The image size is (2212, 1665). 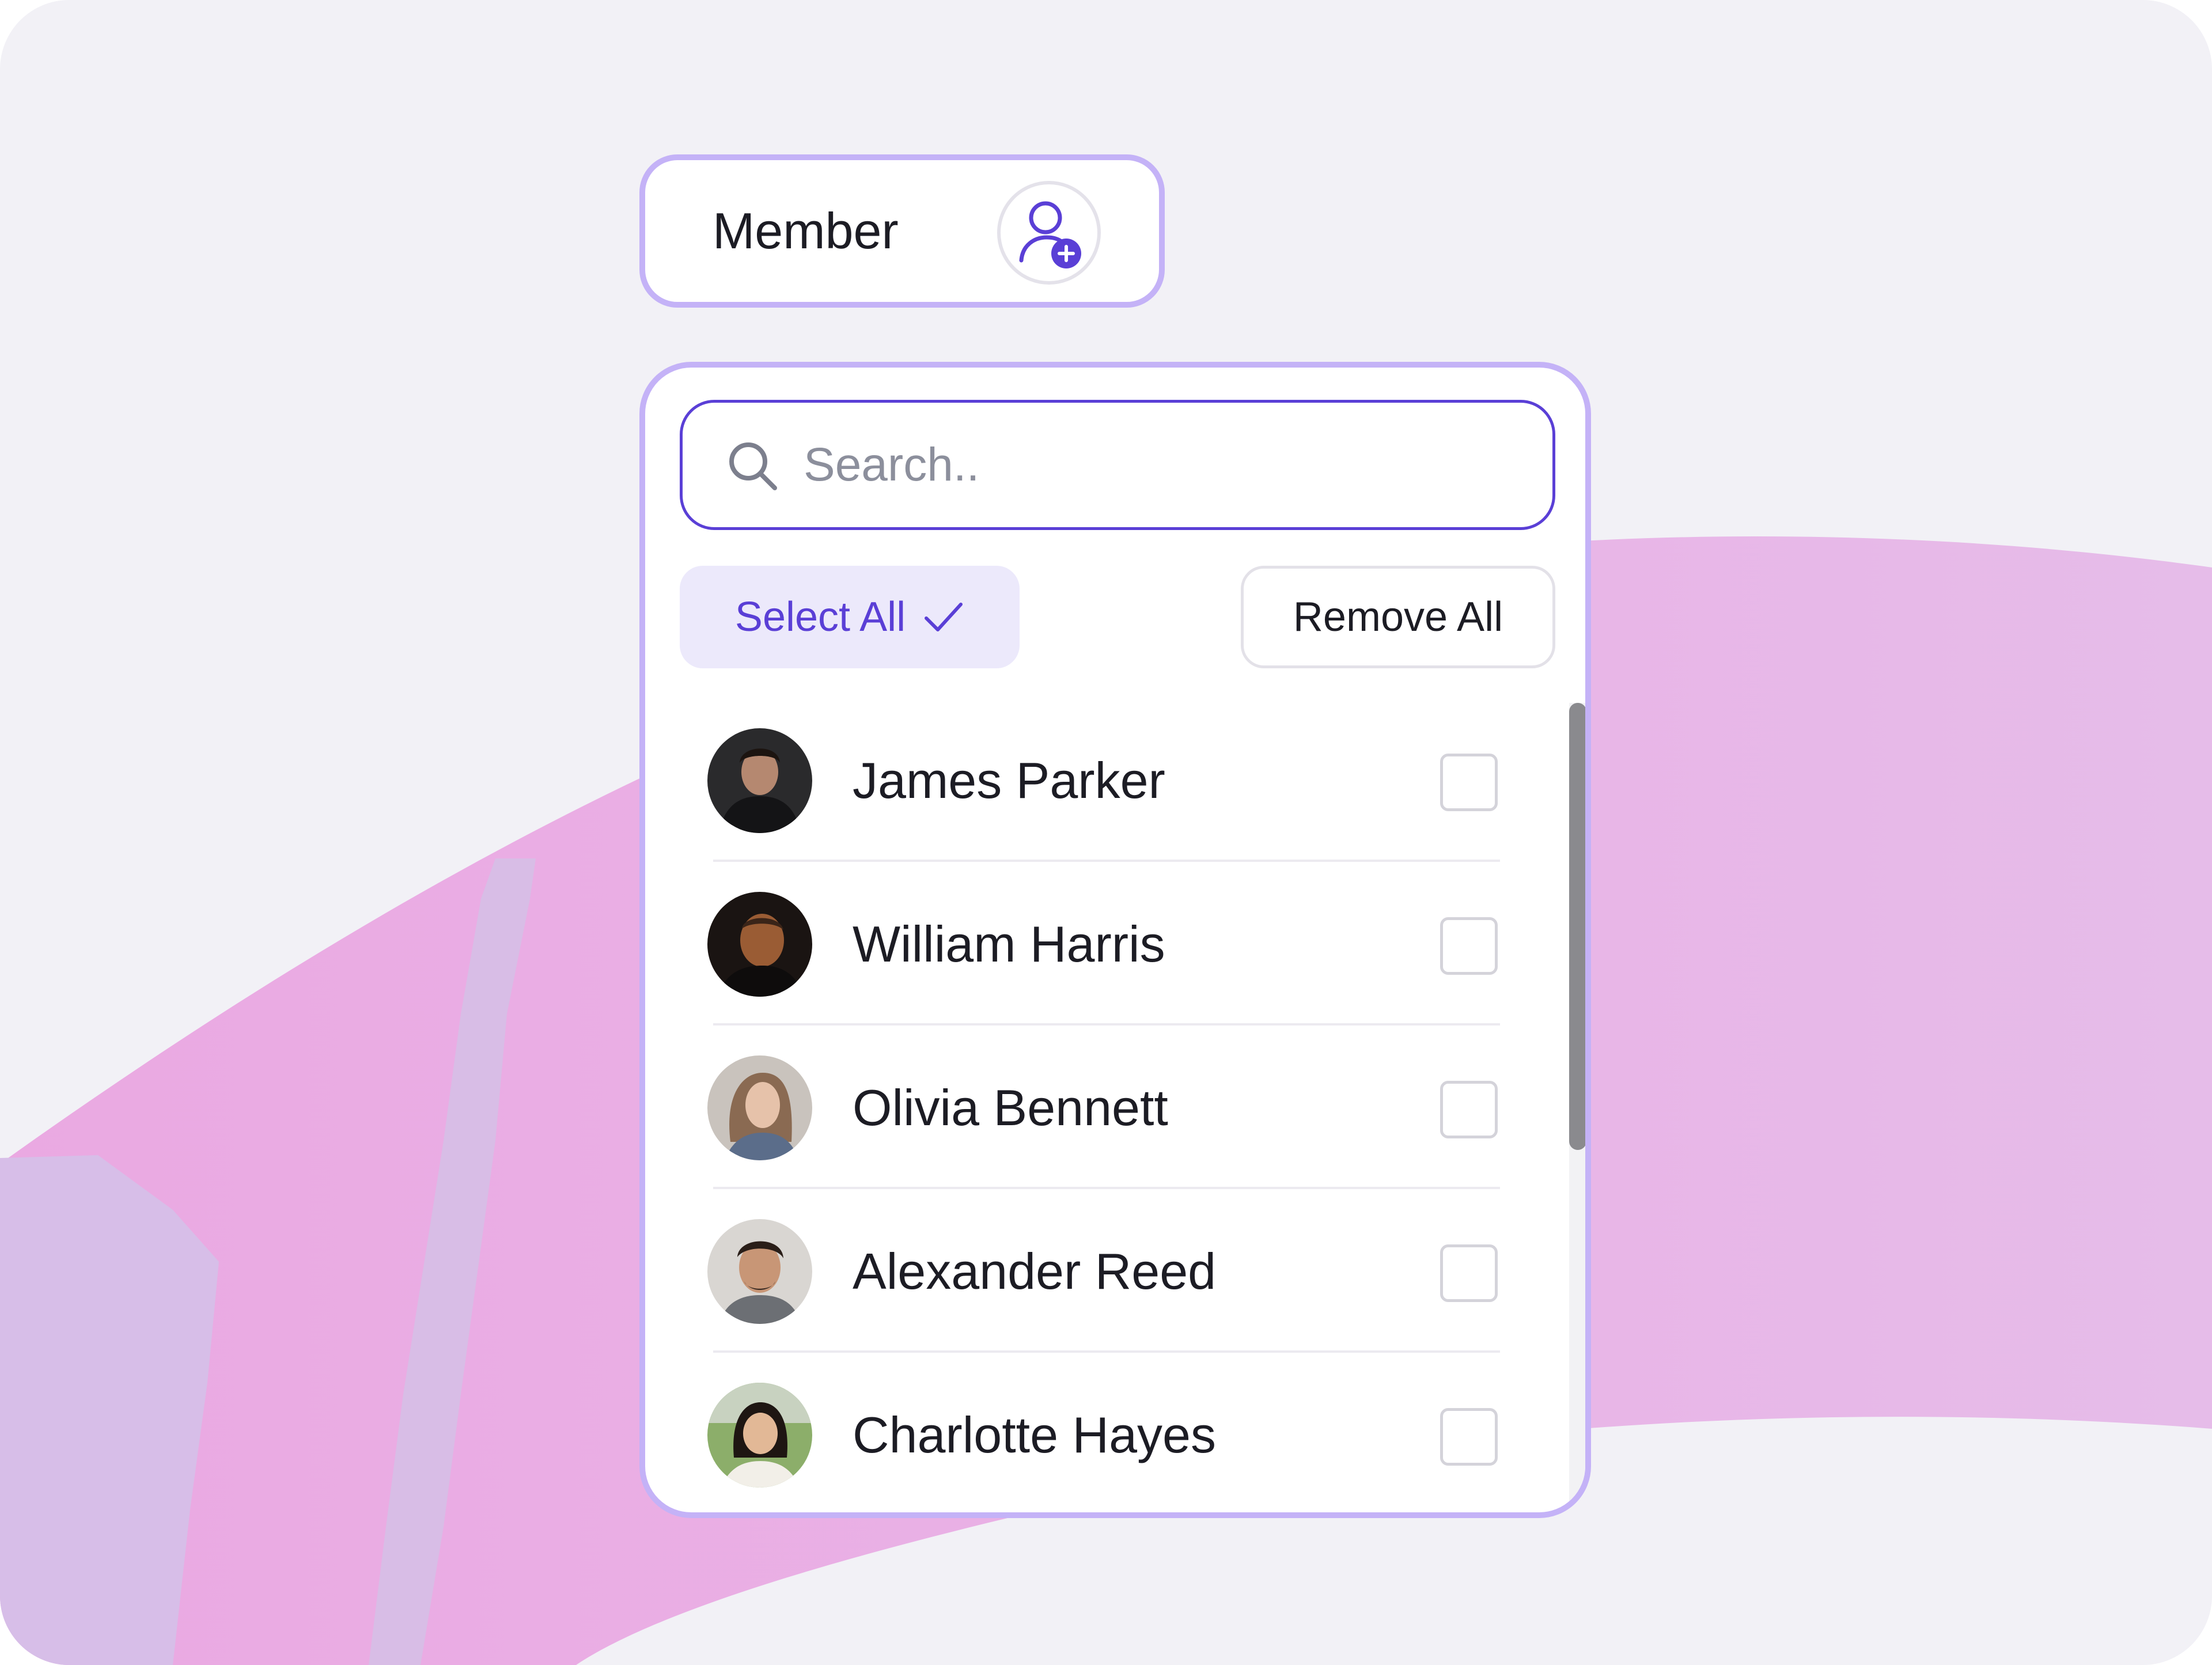 I want to click on member-row-alexander-reed: Alexander Reed, so click(x=1106, y=1270).